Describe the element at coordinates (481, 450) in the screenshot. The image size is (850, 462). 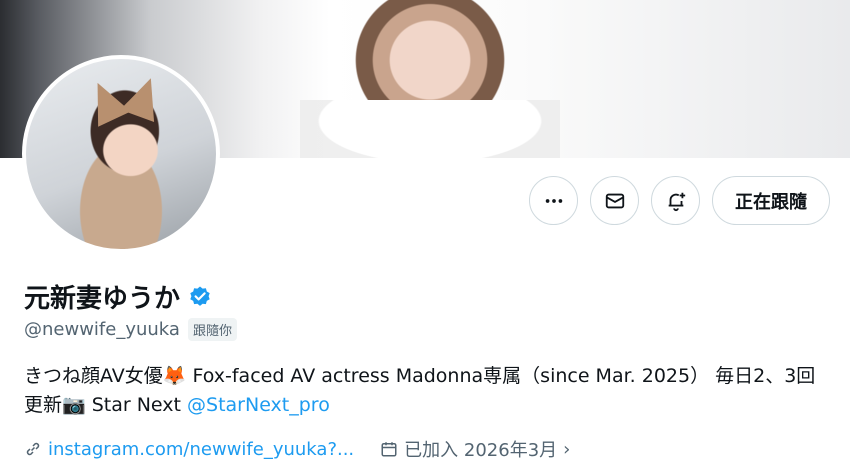
I see `joined-date: 已加入 2026年3月` at that location.